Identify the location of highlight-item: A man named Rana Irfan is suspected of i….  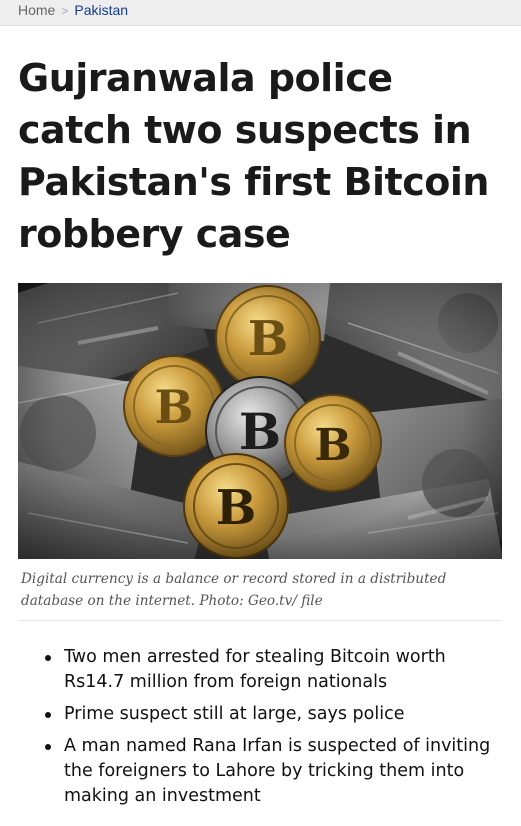
(272, 771).